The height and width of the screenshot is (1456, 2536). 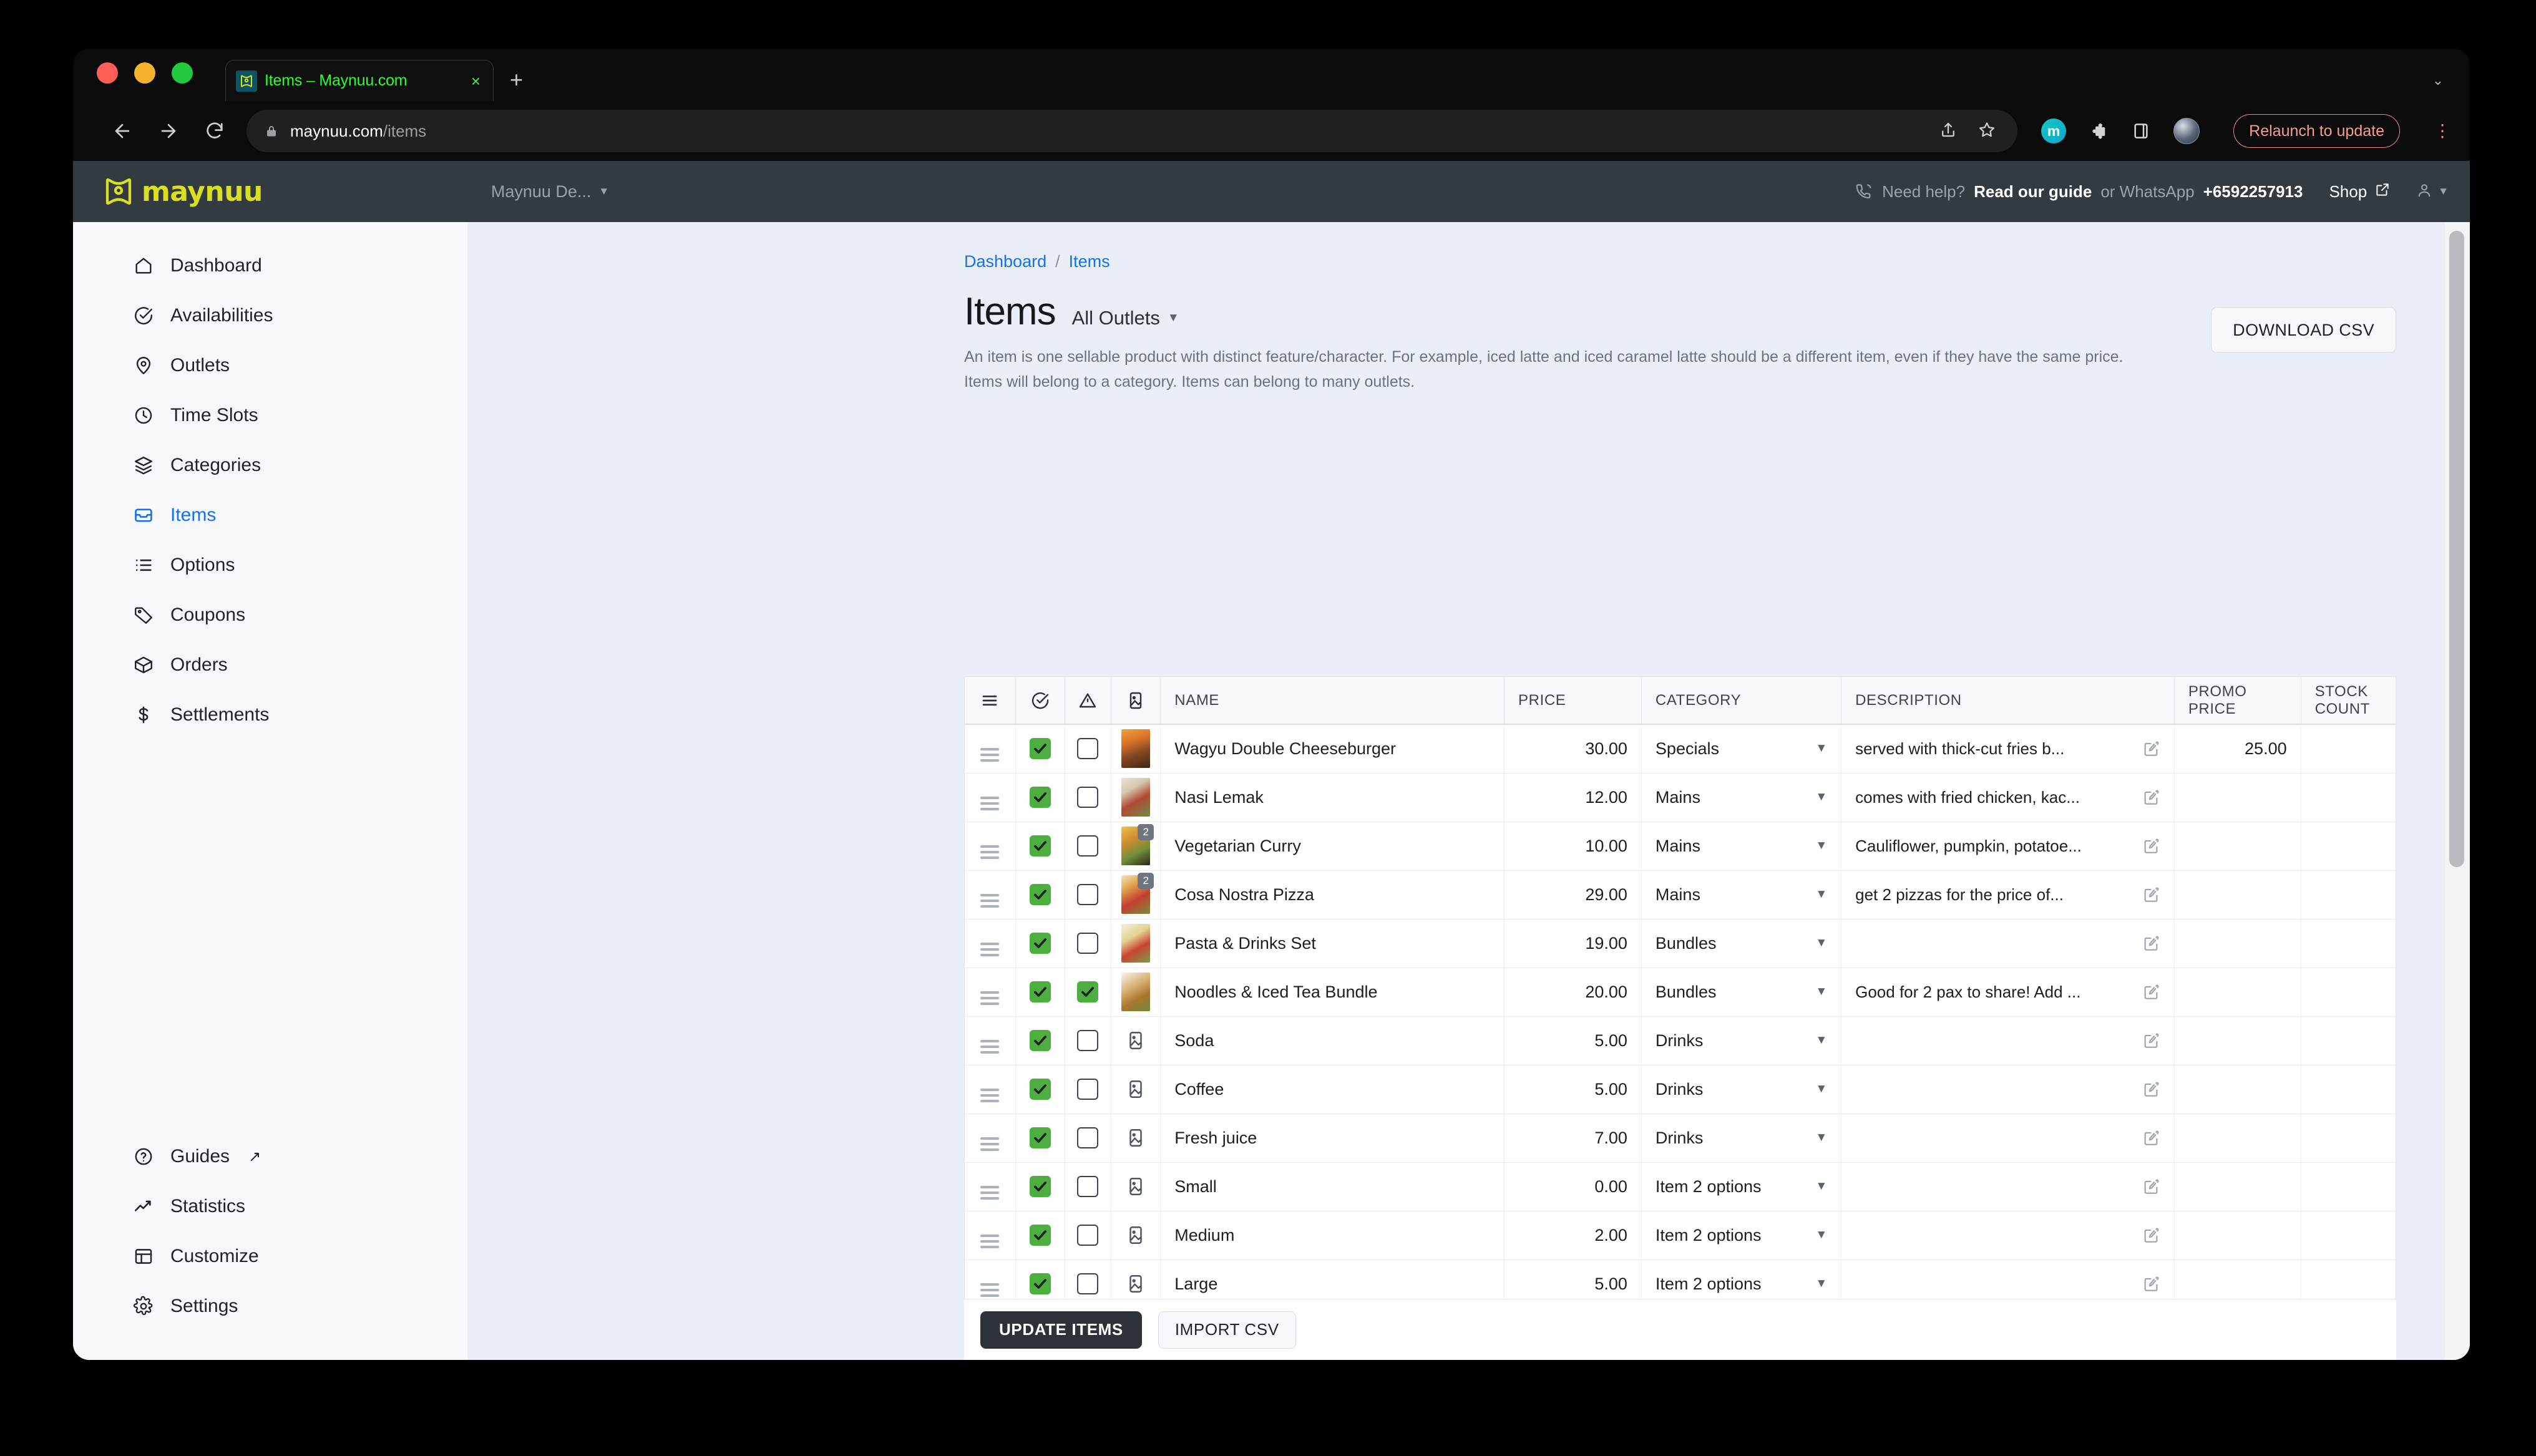 What do you see at coordinates (270, 615) in the screenshot?
I see `sidebar-item-coupons: Coupons` at bounding box center [270, 615].